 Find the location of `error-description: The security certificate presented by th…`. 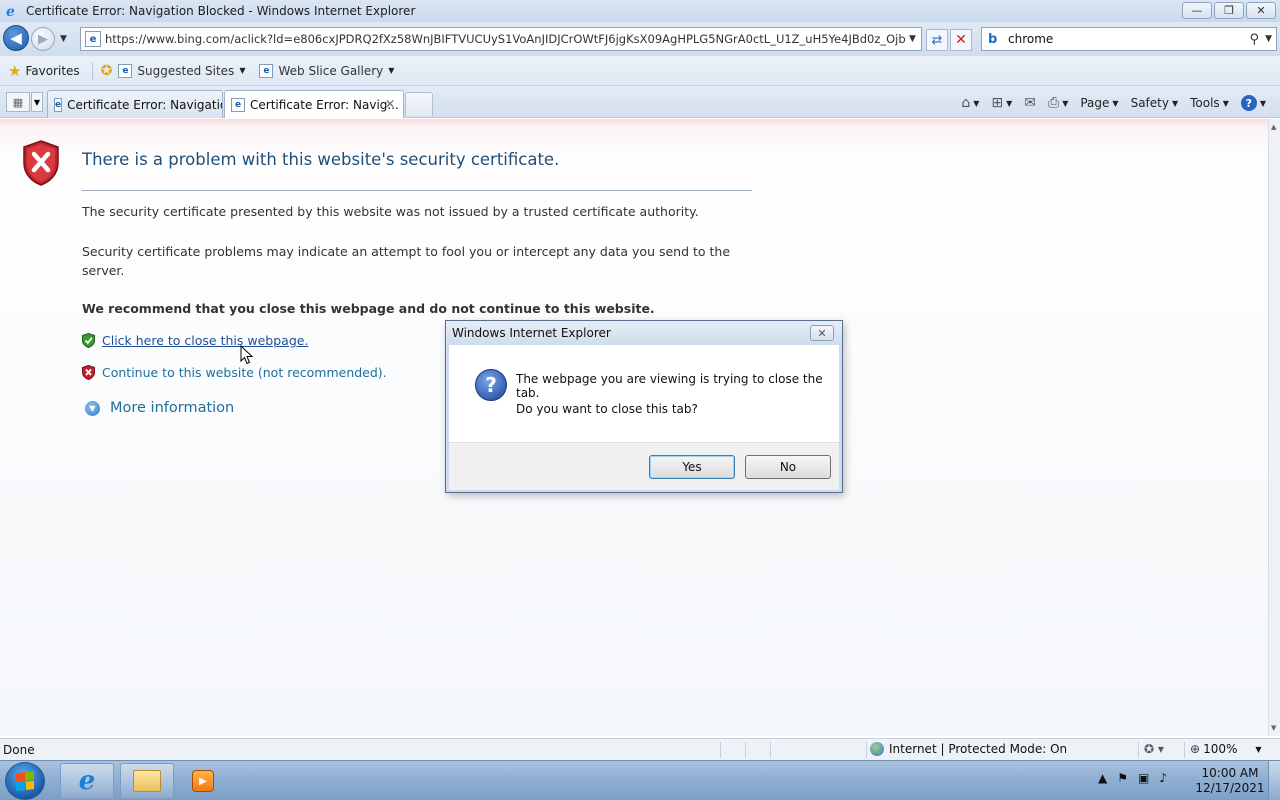

error-description: The security certificate presented by th… is located at coordinates (390, 211).